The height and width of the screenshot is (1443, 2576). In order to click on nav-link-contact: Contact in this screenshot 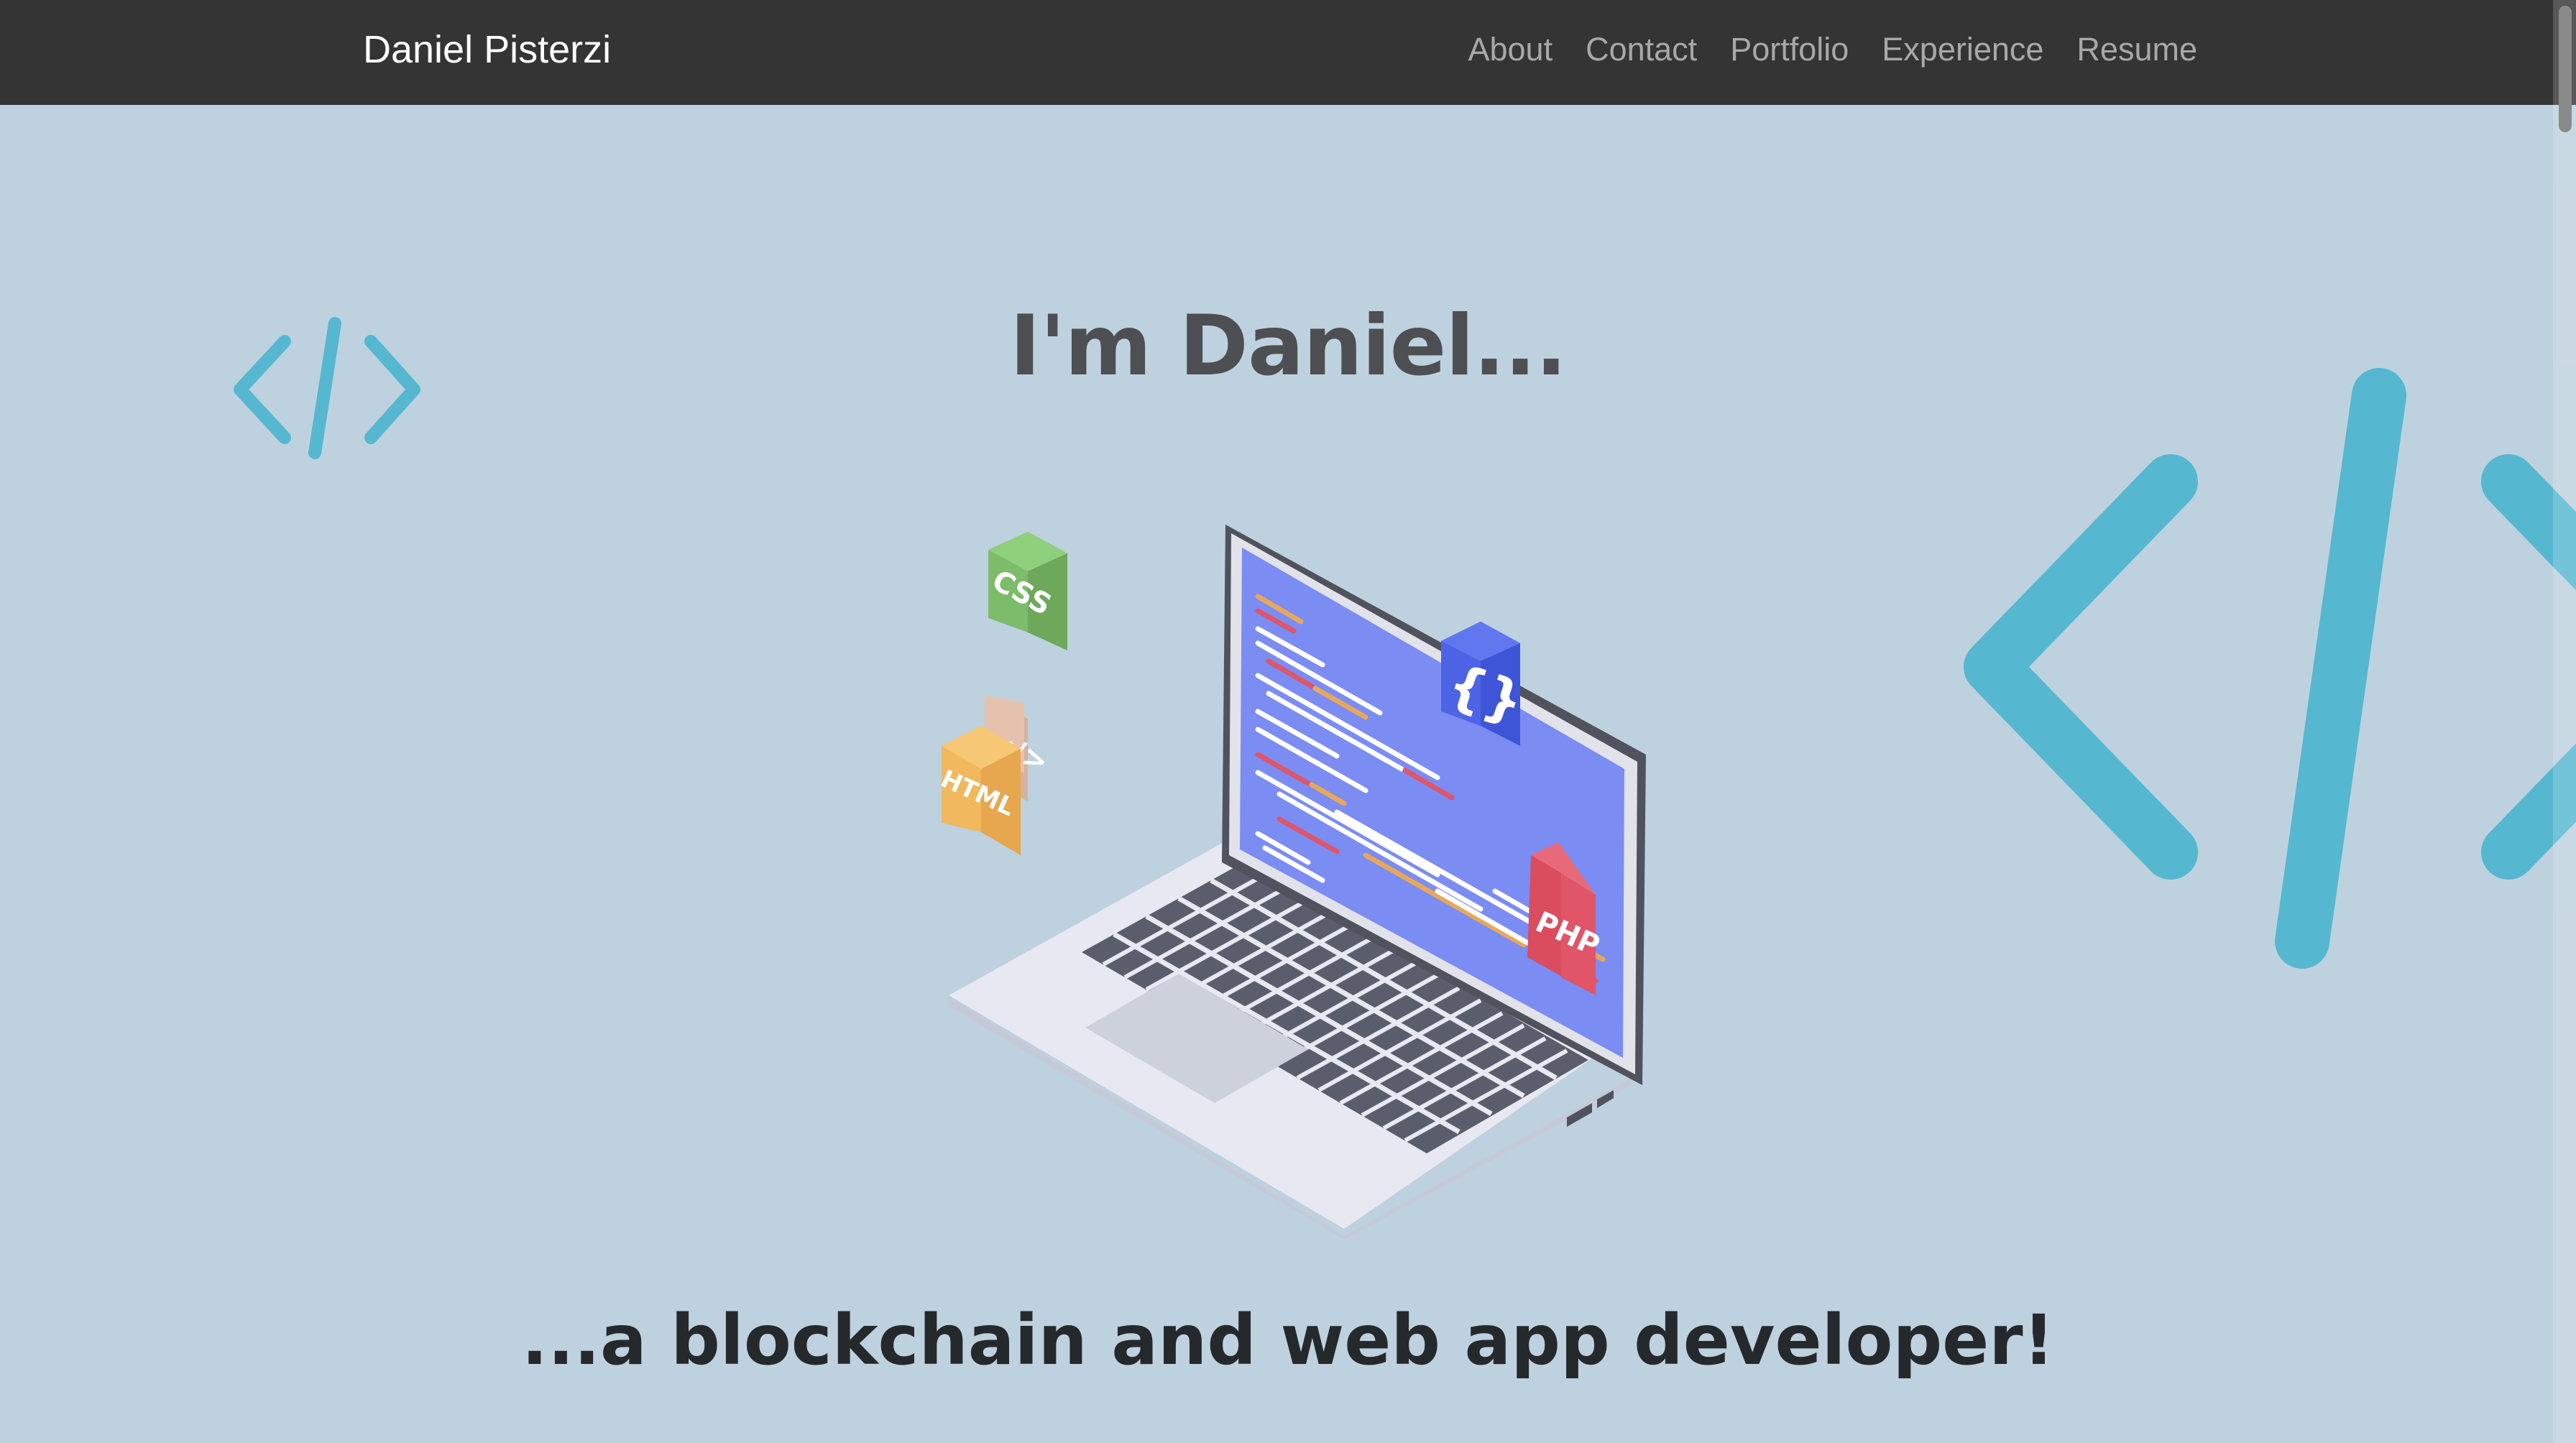, I will do `click(1641, 49)`.